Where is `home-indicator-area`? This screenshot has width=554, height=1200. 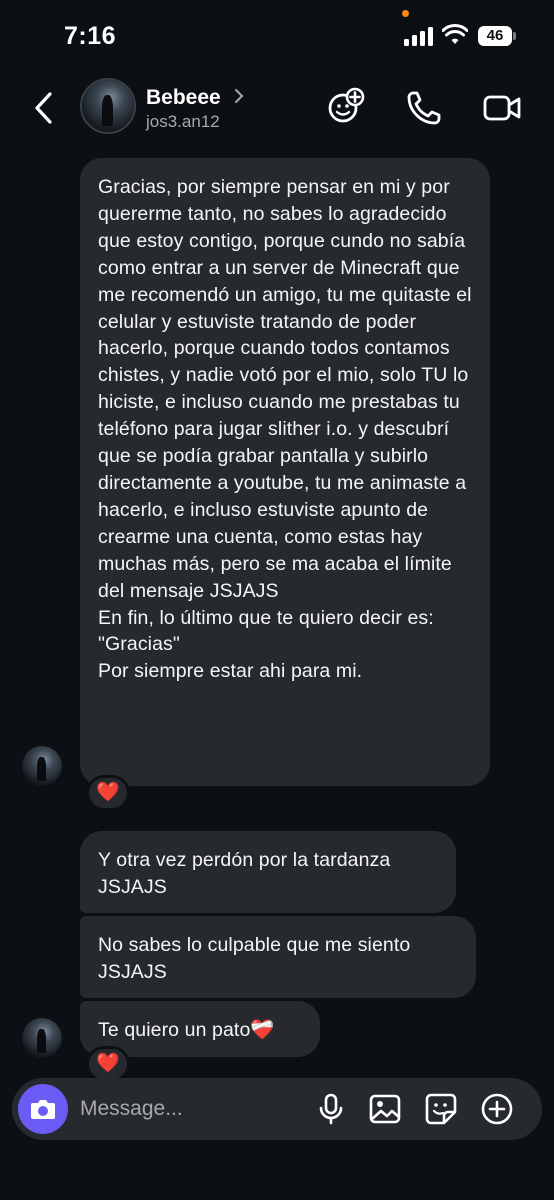 home-indicator-area is located at coordinates (277, 1180).